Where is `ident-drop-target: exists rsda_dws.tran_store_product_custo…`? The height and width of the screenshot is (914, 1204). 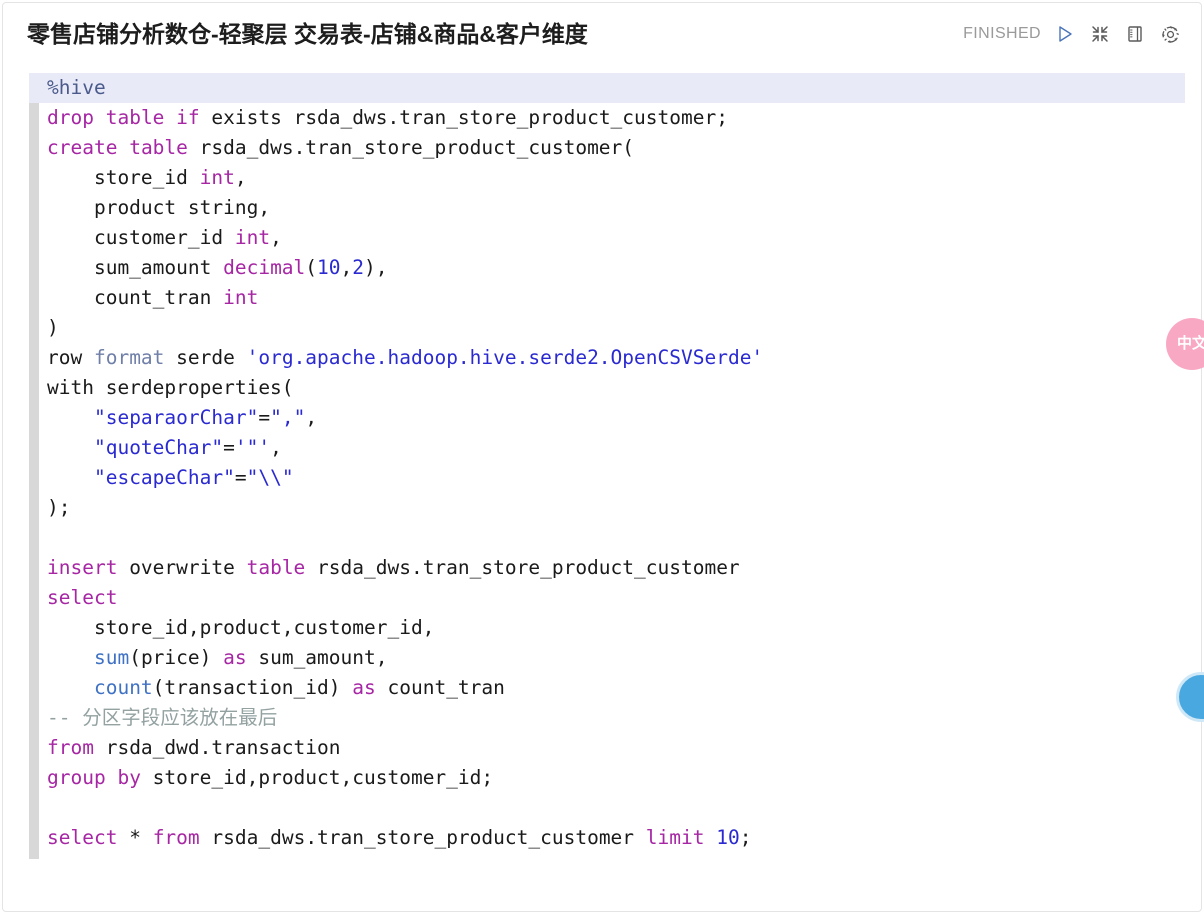 ident-drop-target: exists rsda_dws.tran_store_product_custo… is located at coordinates (463, 117).